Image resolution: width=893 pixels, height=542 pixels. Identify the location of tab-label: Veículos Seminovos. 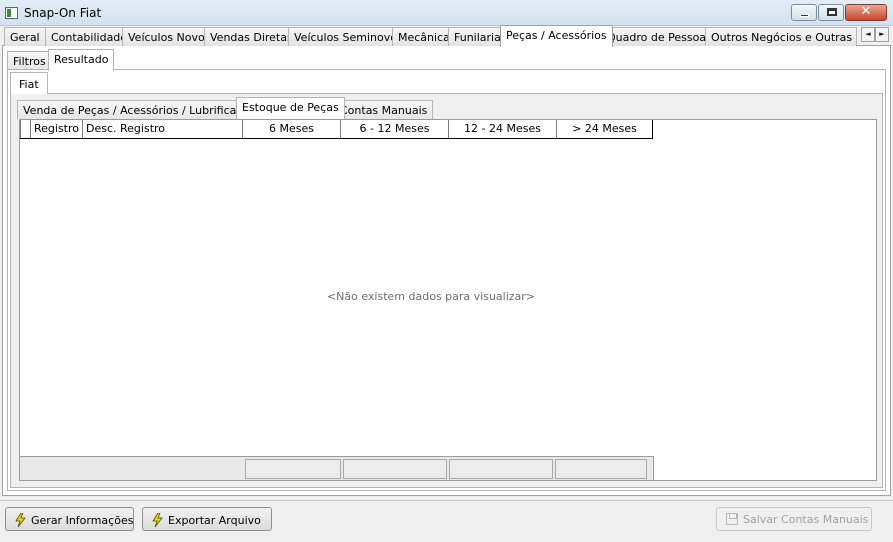
(348, 37).